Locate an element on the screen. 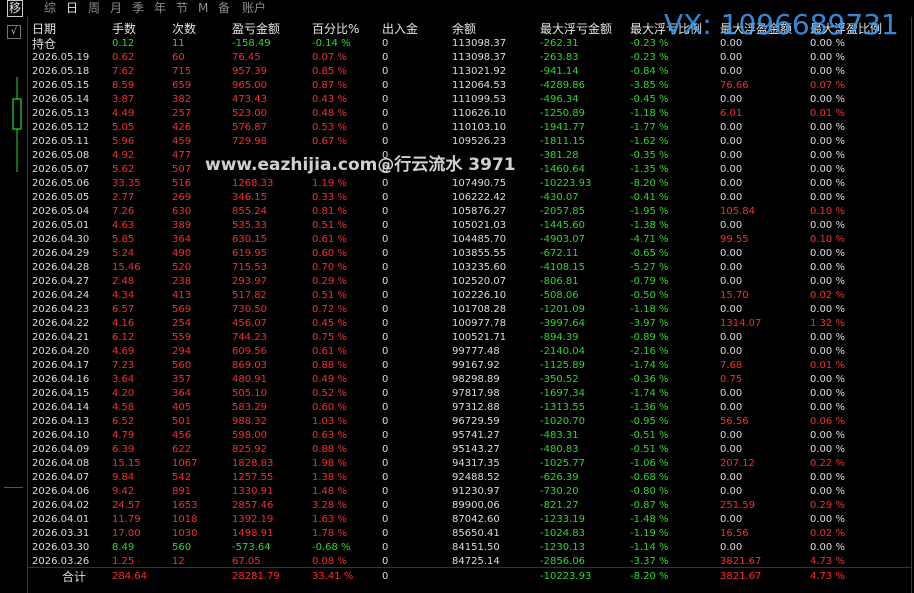 Image resolution: width=914 pixels, height=593 pixels. cell-max-float-loss-pct: -1.36 % is located at coordinates (649, 407).